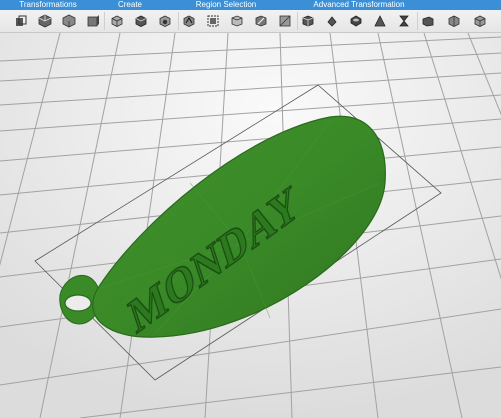  I want to click on tool-button-bend, so click(428, 20).